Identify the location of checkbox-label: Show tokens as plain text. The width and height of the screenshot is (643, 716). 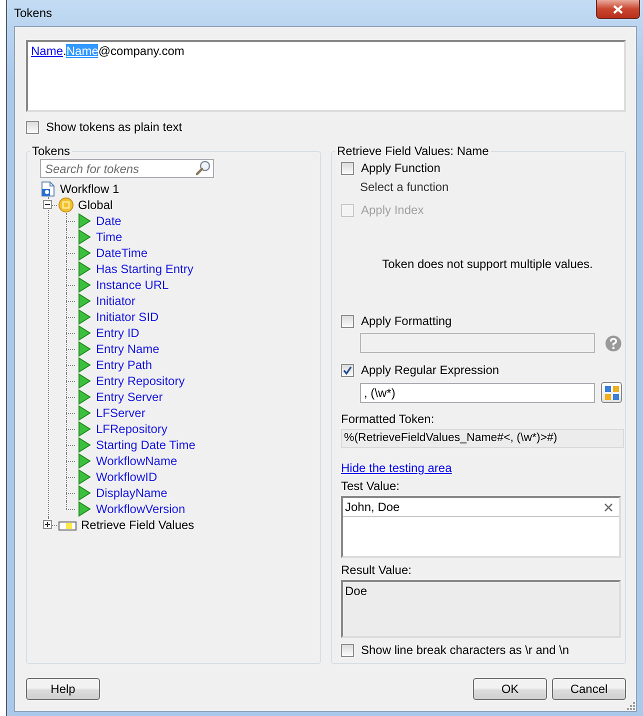
(114, 127).